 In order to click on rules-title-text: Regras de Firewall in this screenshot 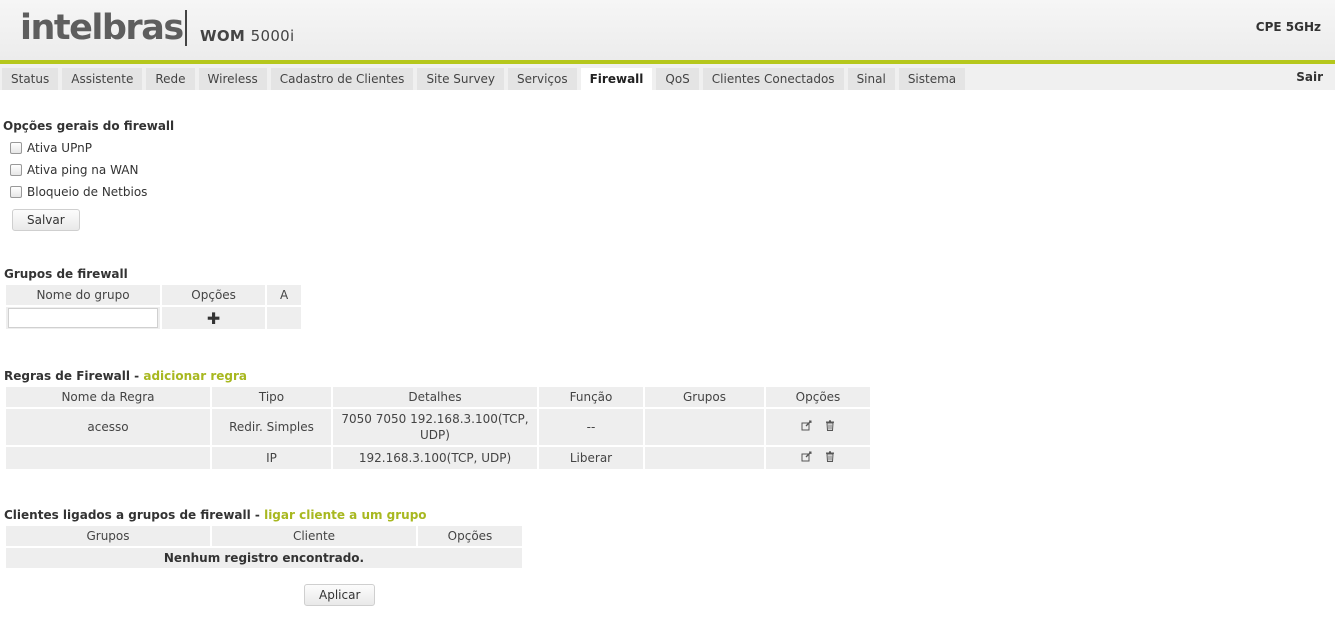, I will do `click(67, 376)`.